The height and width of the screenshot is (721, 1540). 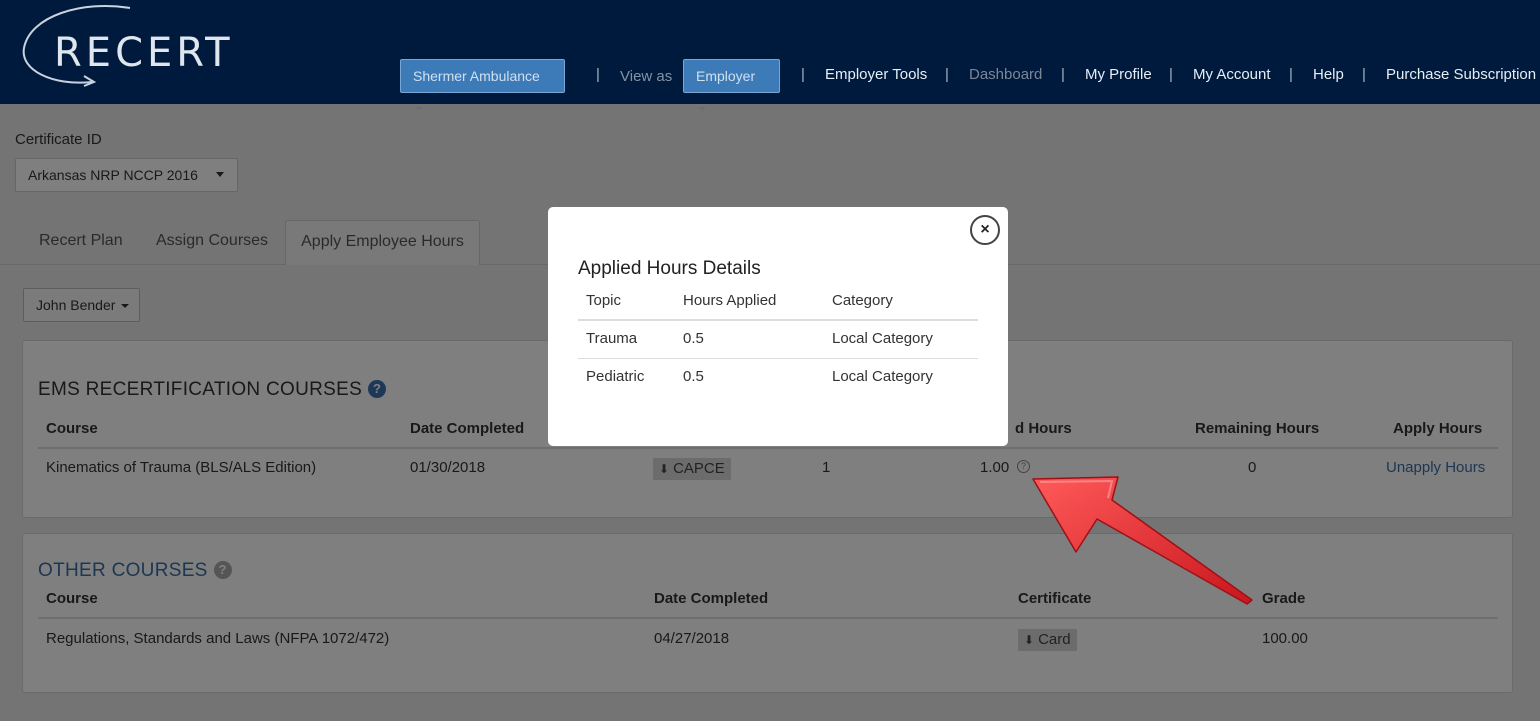 What do you see at coordinates (615, 376) in the screenshot?
I see `modal-row-topic: Pediatric` at bounding box center [615, 376].